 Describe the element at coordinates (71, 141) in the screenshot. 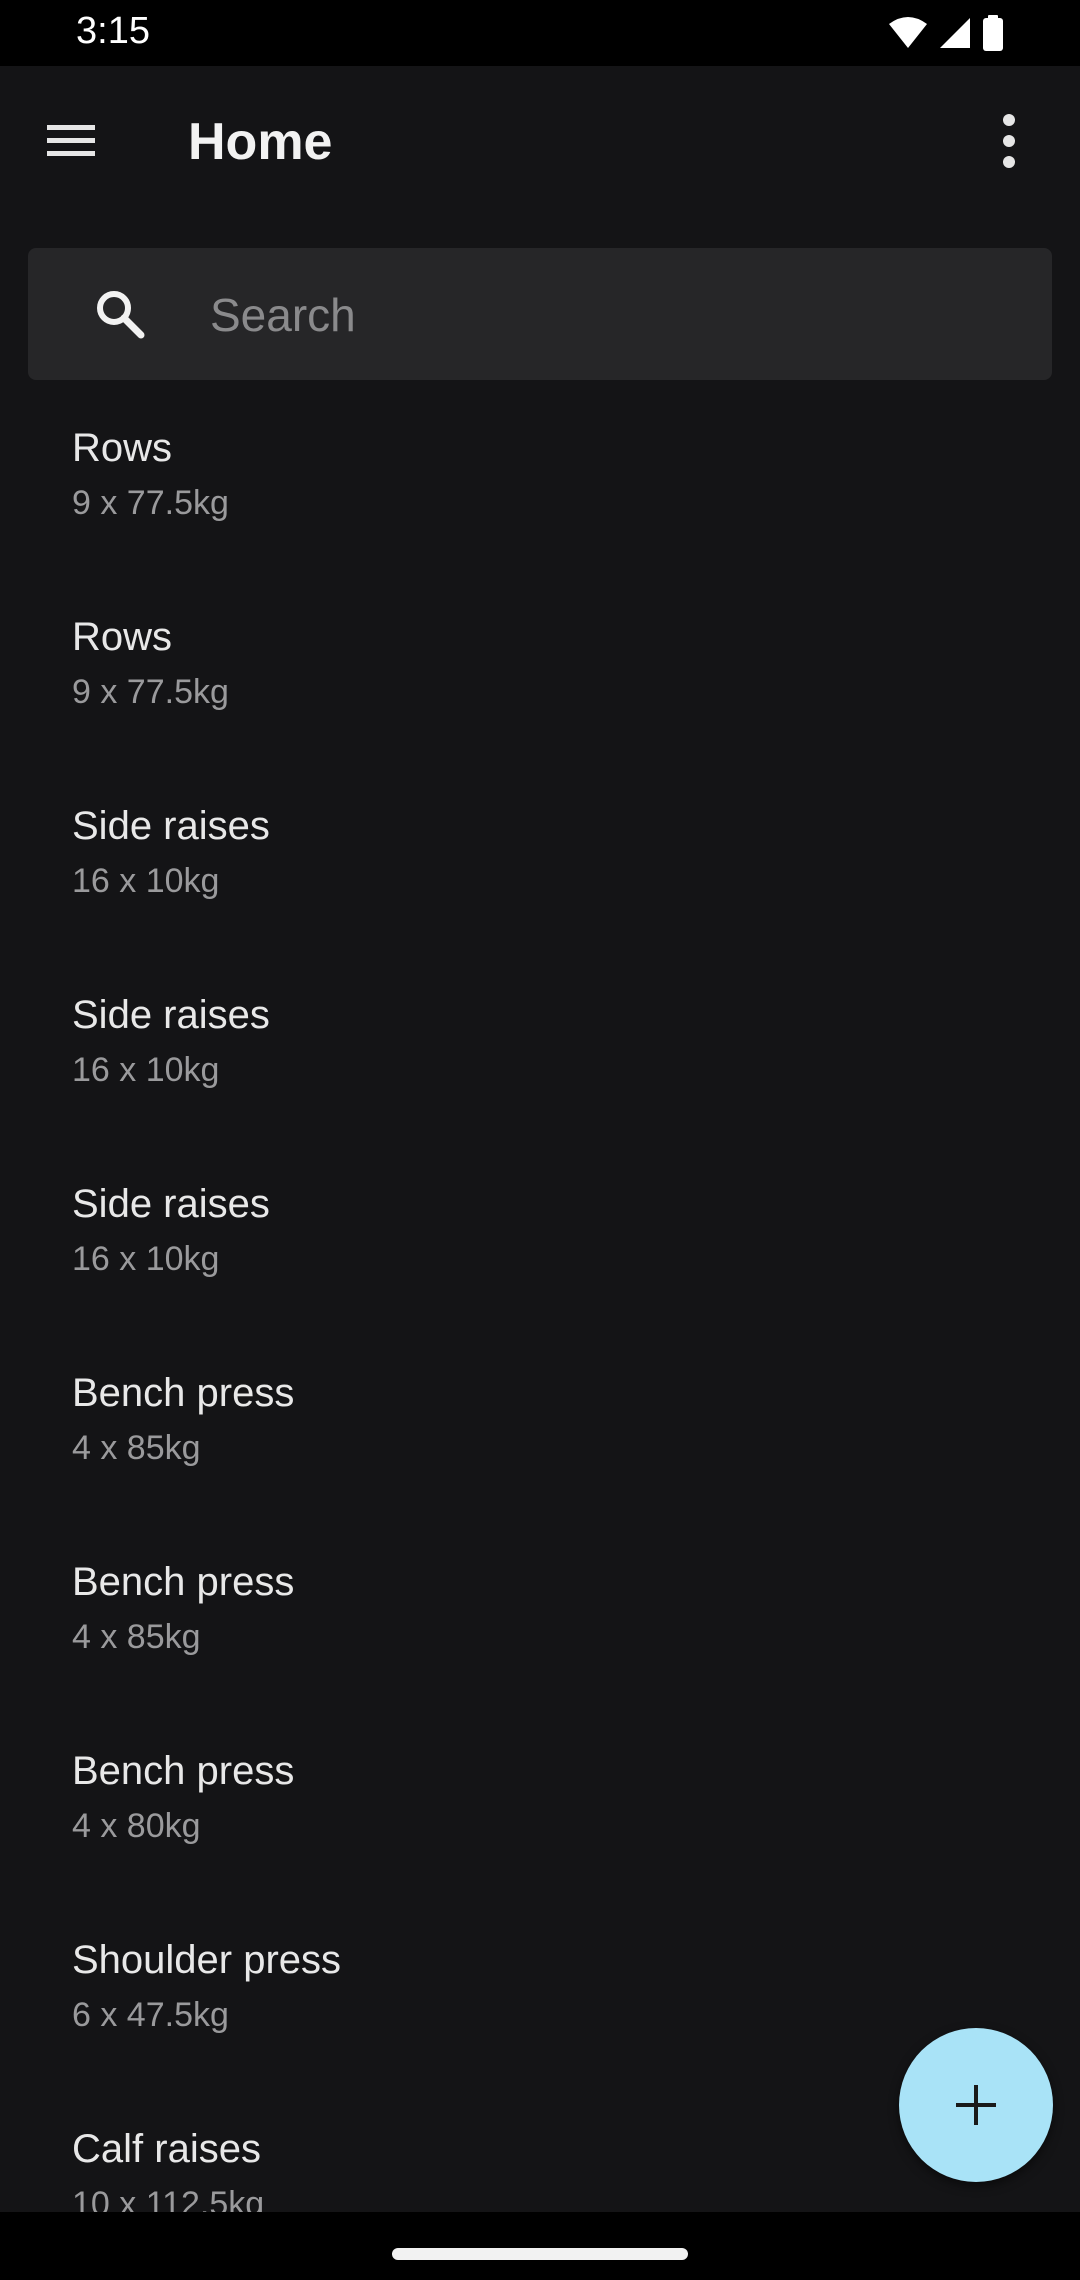

I see `hamburger-menu-icon` at that location.